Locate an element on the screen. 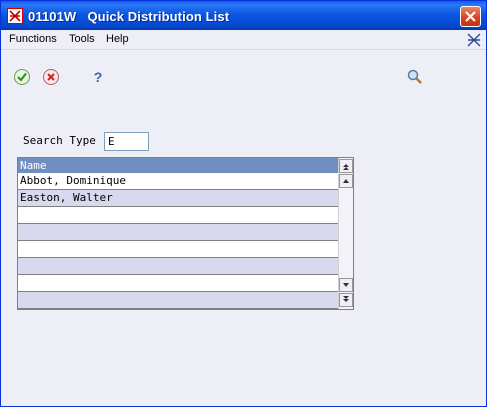 The height and width of the screenshot is (407, 487). scroll-down-button is located at coordinates (346, 300).